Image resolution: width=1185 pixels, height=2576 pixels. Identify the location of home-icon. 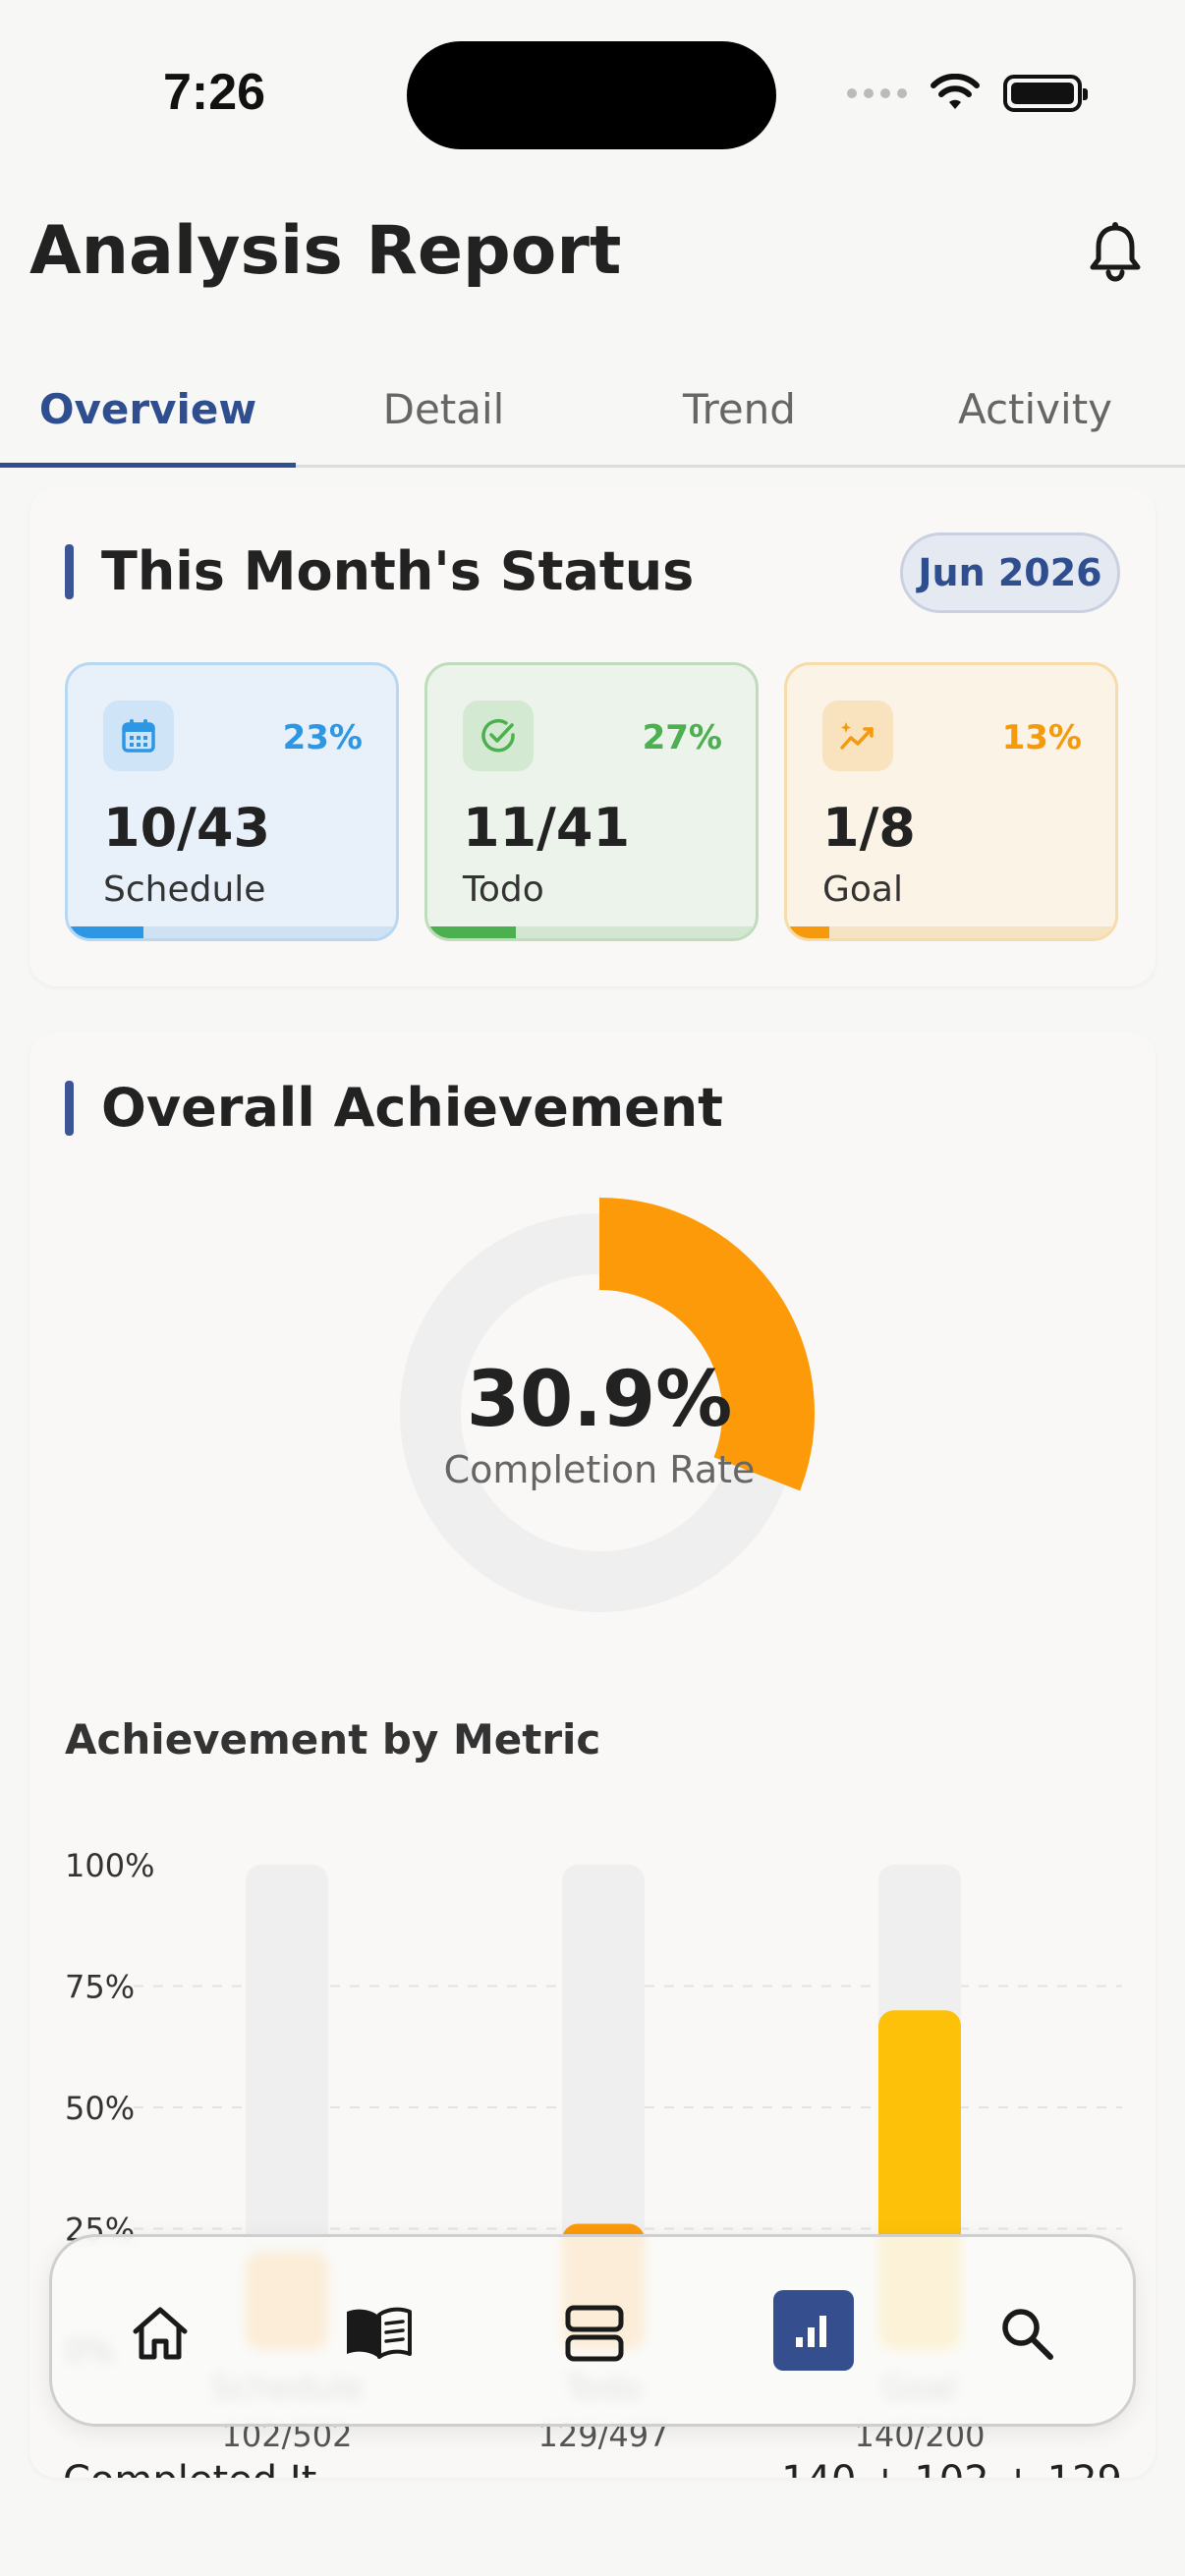
(161, 2333).